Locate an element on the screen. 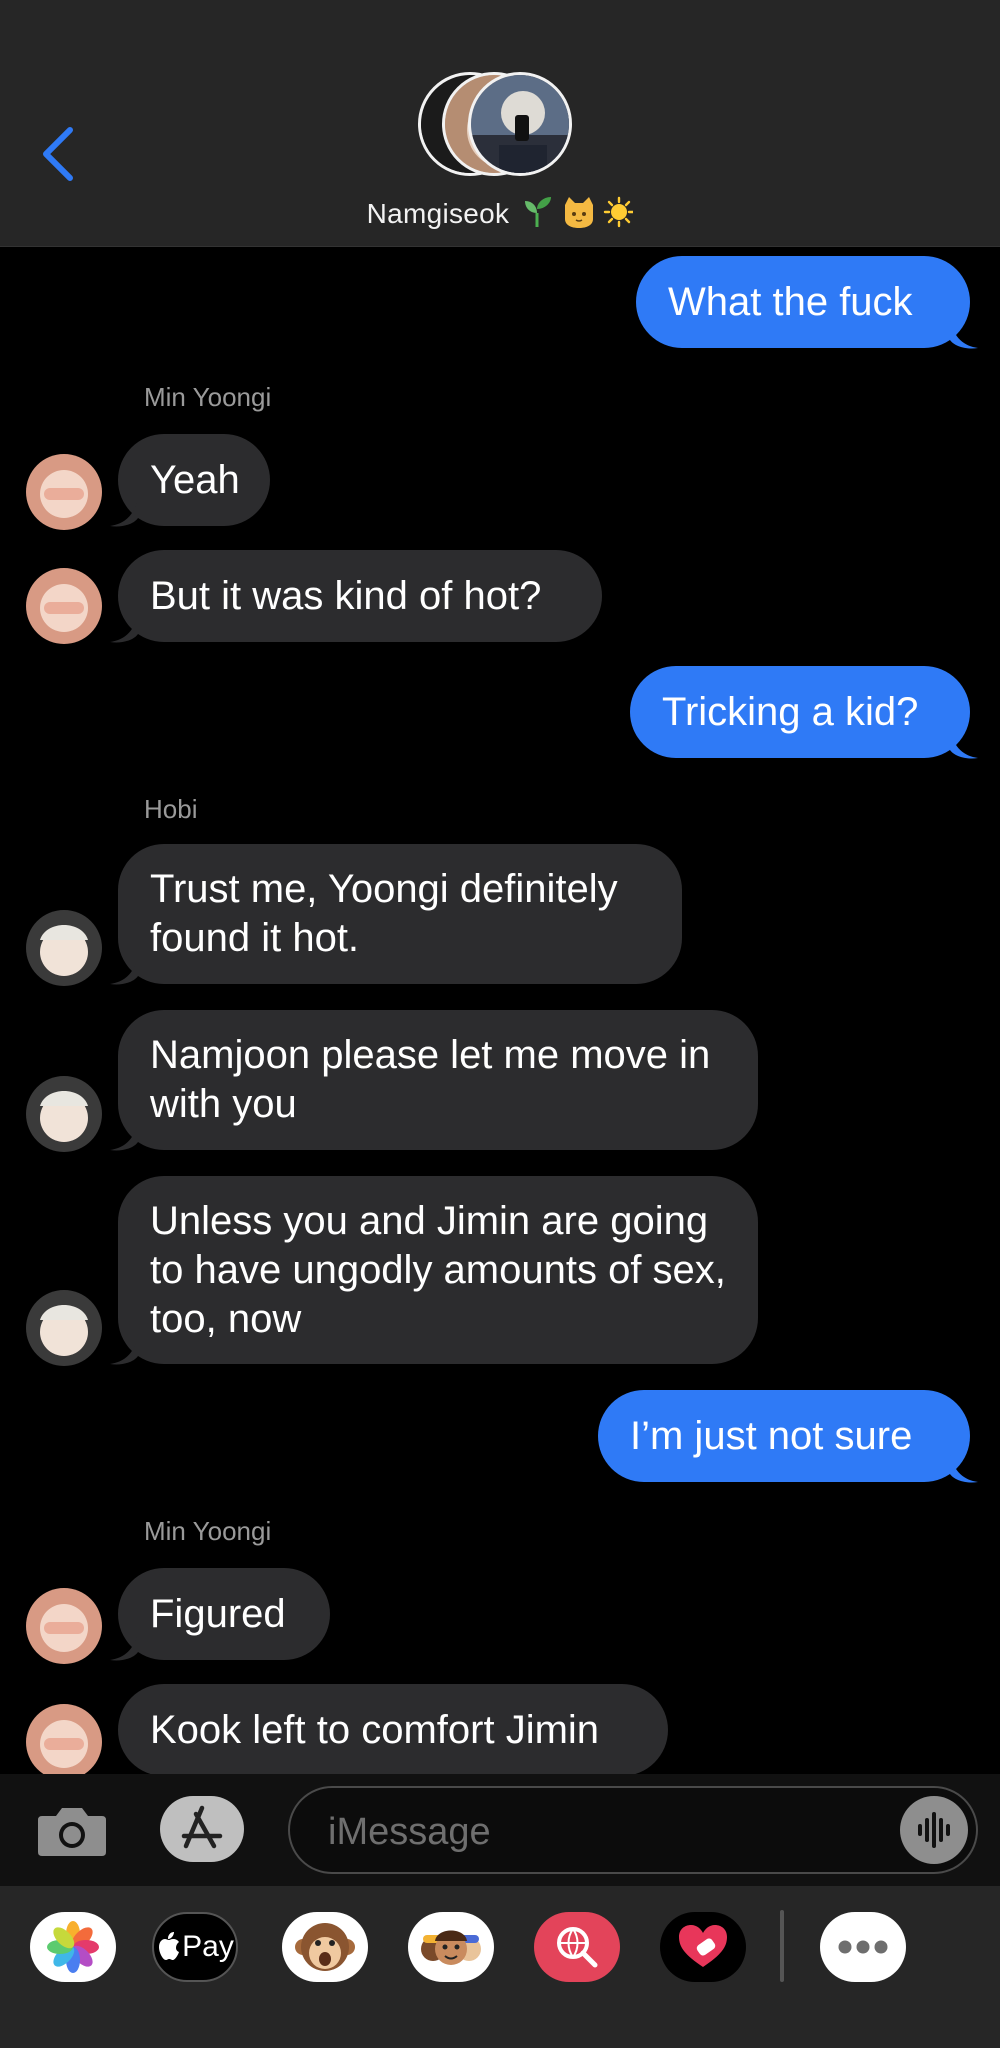 Image resolution: width=1000 pixels, height=2048 pixels. drawer-divider is located at coordinates (782, 1946).